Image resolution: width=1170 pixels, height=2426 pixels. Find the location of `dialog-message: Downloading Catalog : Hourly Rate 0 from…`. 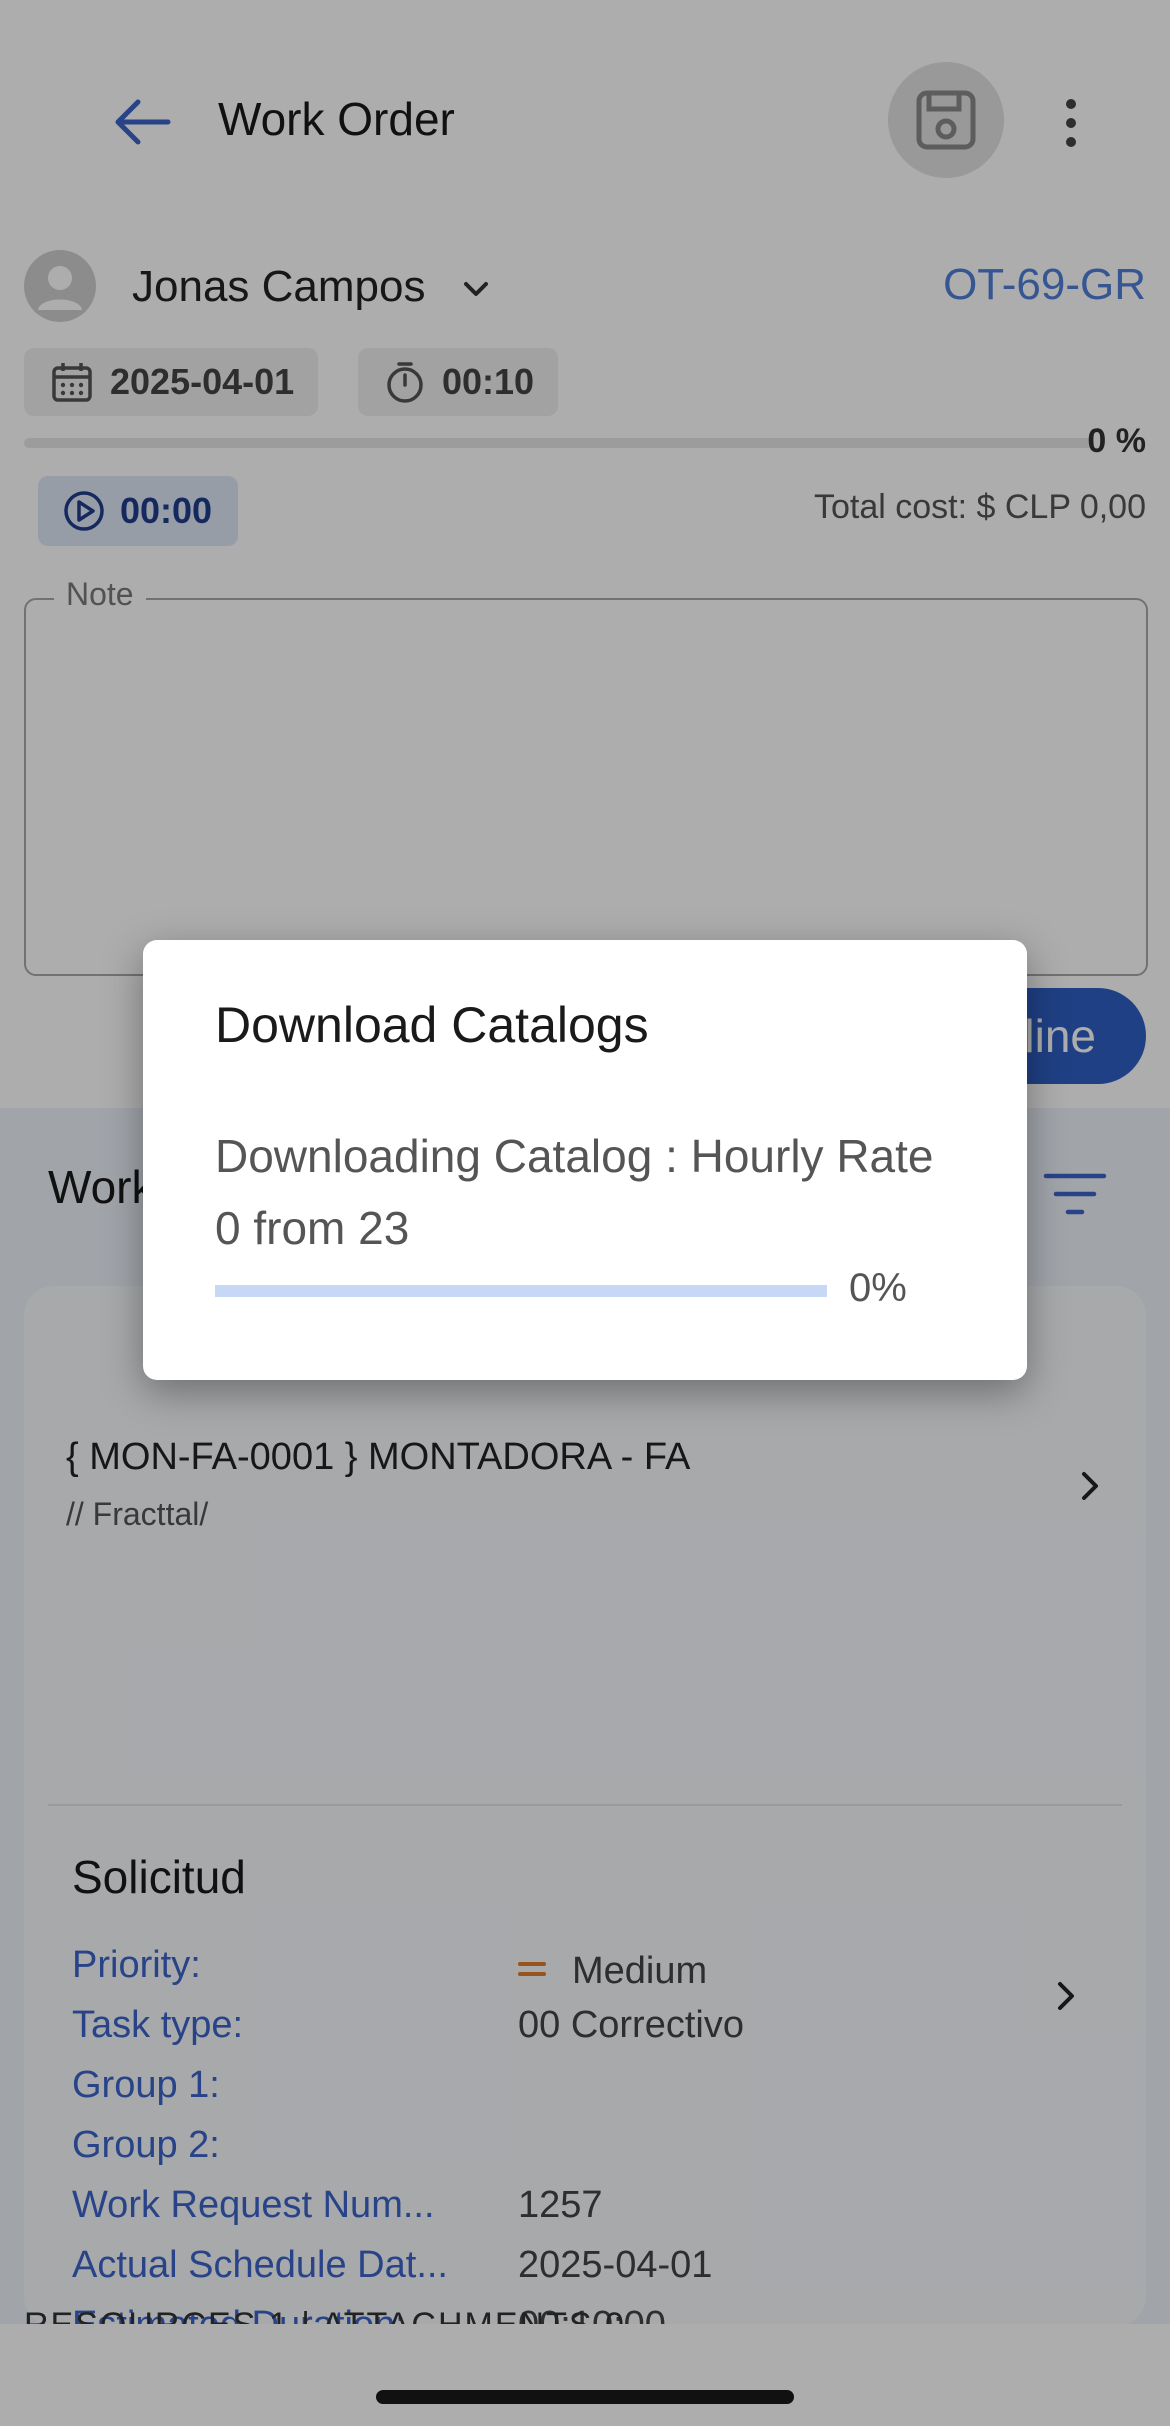

dialog-message: Downloading Catalog : Hourly Rate 0 from… is located at coordinates (595, 1192).